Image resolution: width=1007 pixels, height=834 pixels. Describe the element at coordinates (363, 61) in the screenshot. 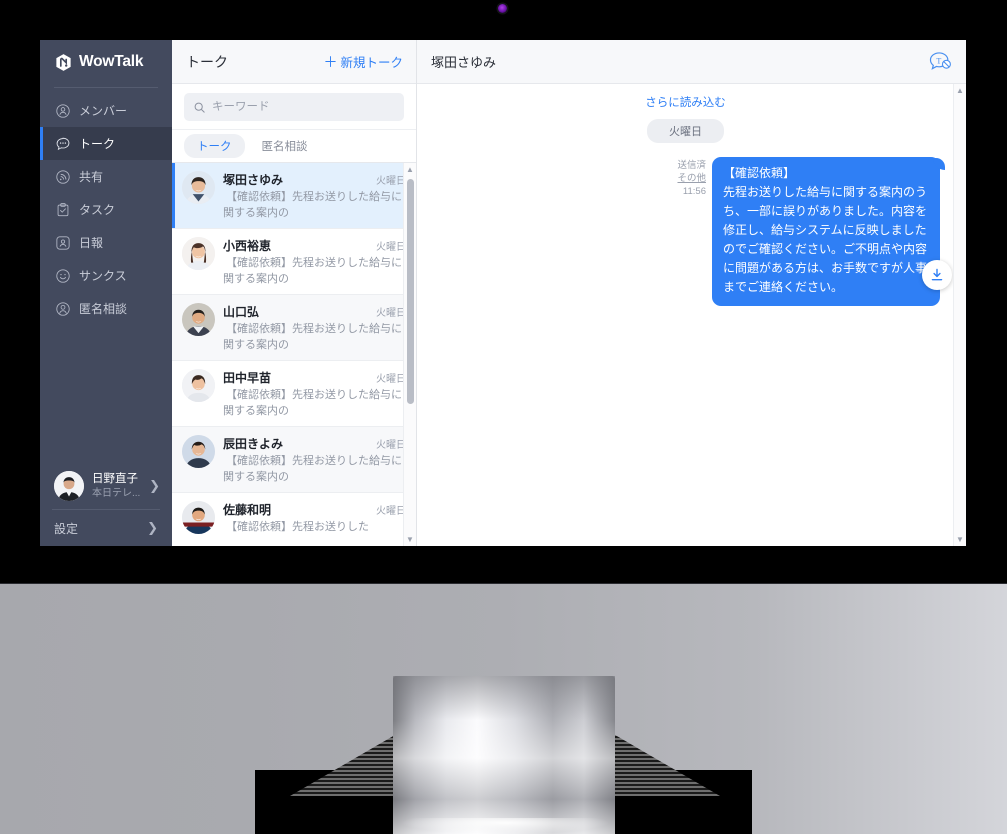

I see `new-talk-button: ＋ 新規トーク` at that location.